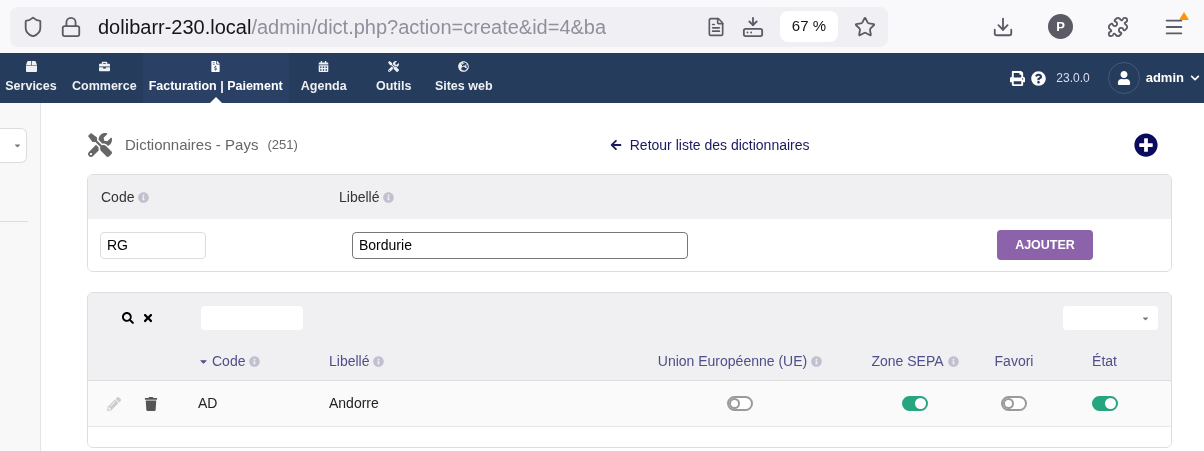 Image resolution: width=1204 pixels, height=451 pixels. Describe the element at coordinates (907, 361) in the screenshot. I see `column-header: Zone SEPA` at that location.